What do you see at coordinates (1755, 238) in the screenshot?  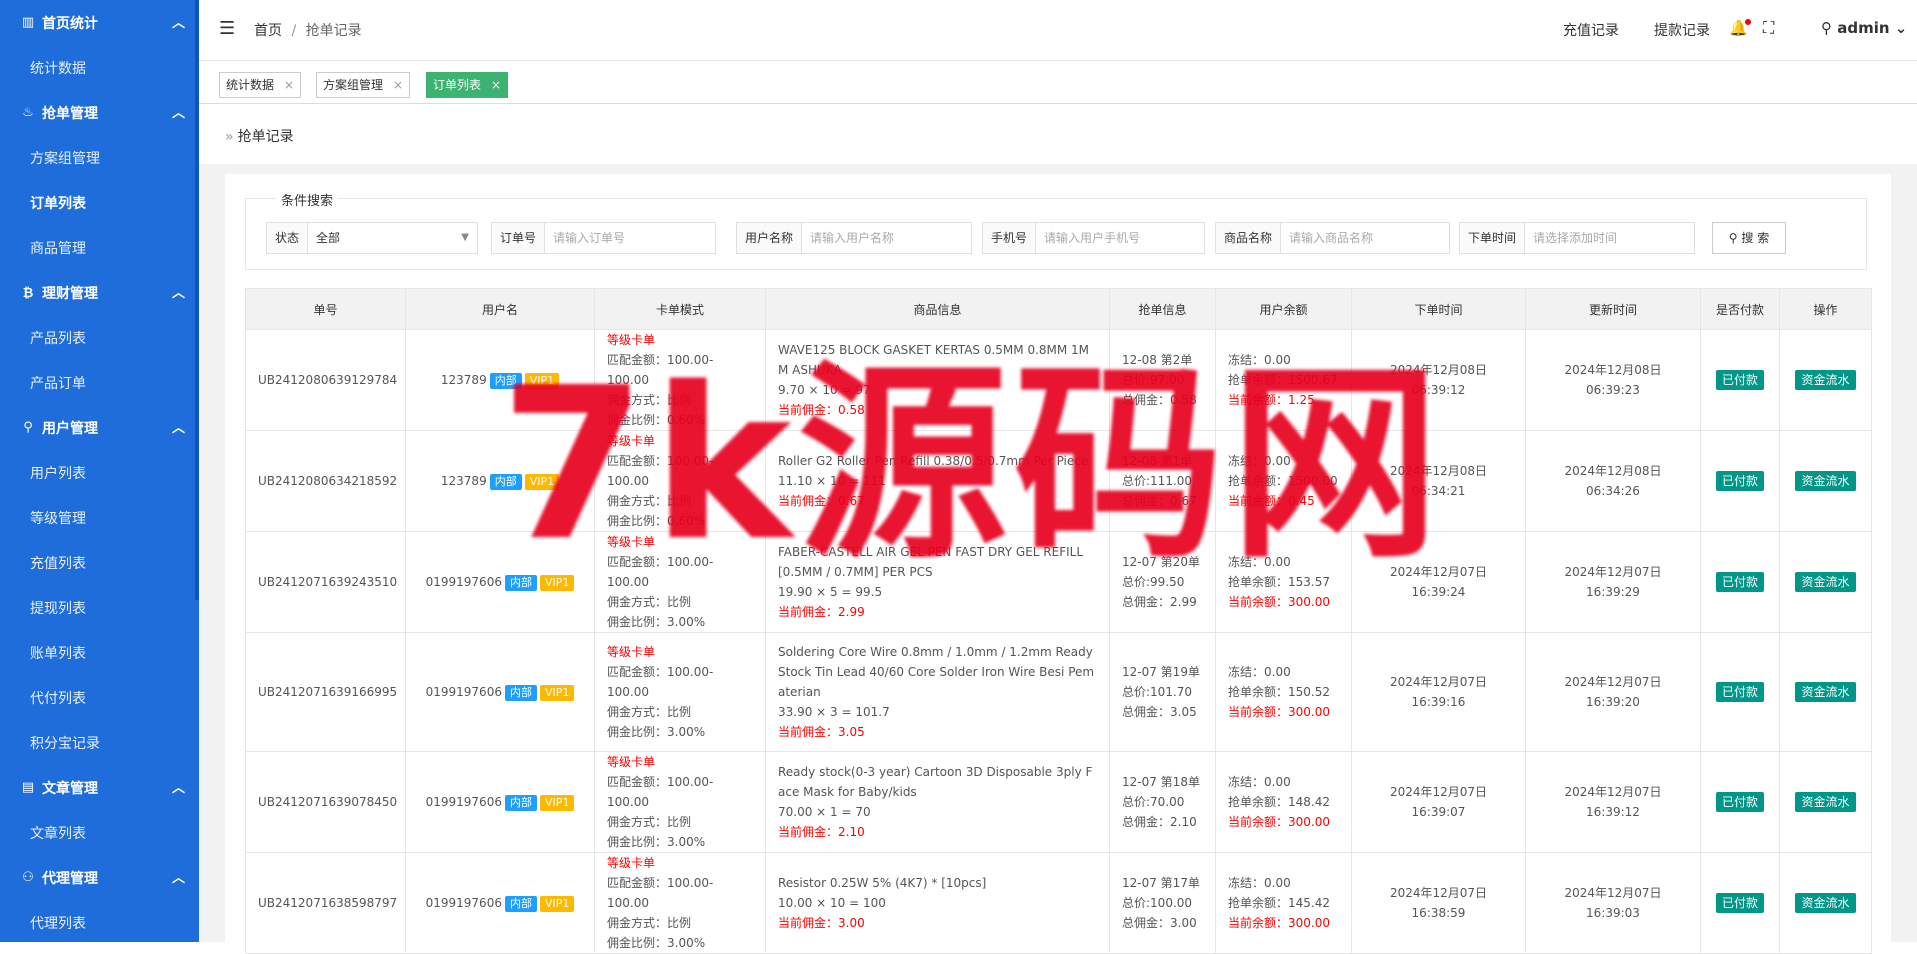 I see `search-button-label: 搜 索` at bounding box center [1755, 238].